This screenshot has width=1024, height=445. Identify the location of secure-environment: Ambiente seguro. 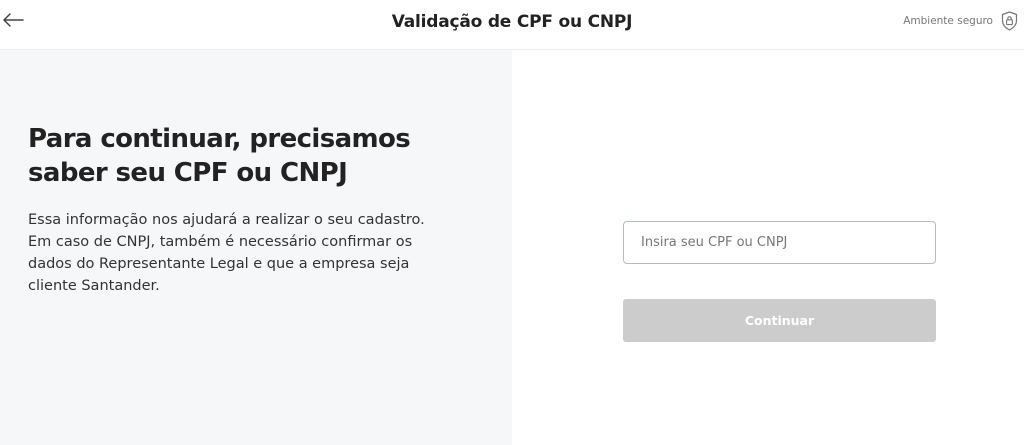
(960, 21).